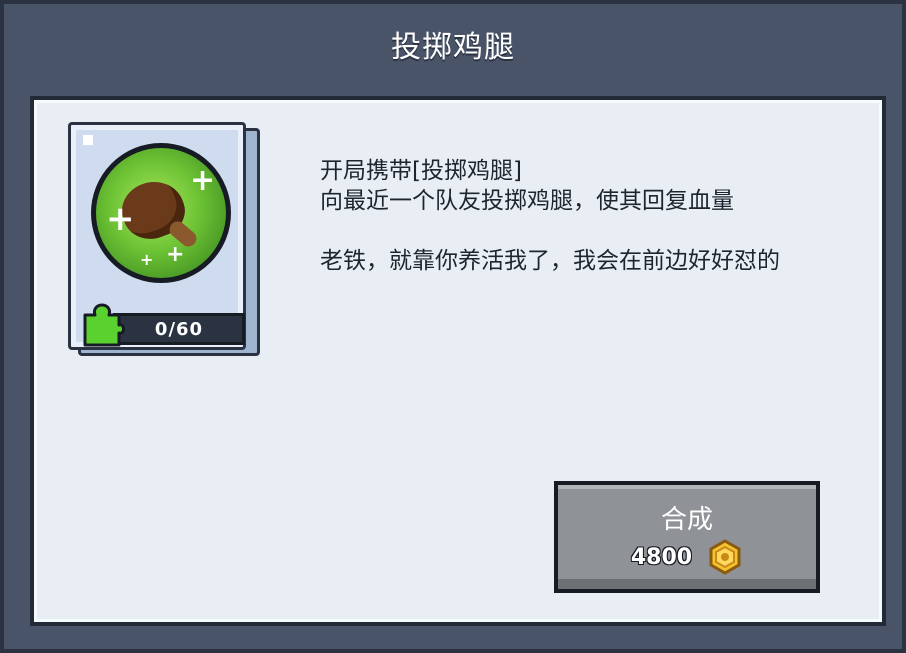 The height and width of the screenshot is (653, 906). Describe the element at coordinates (161, 213) in the screenshot. I see `drumstick-icon: + + + +` at that location.